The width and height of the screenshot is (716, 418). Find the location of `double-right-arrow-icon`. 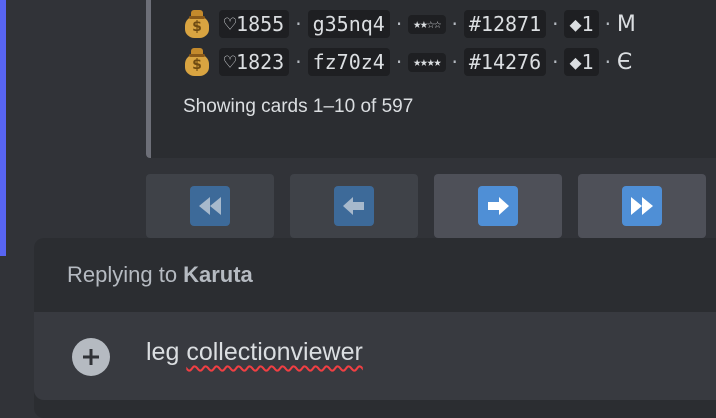

double-right-arrow-icon is located at coordinates (642, 206).